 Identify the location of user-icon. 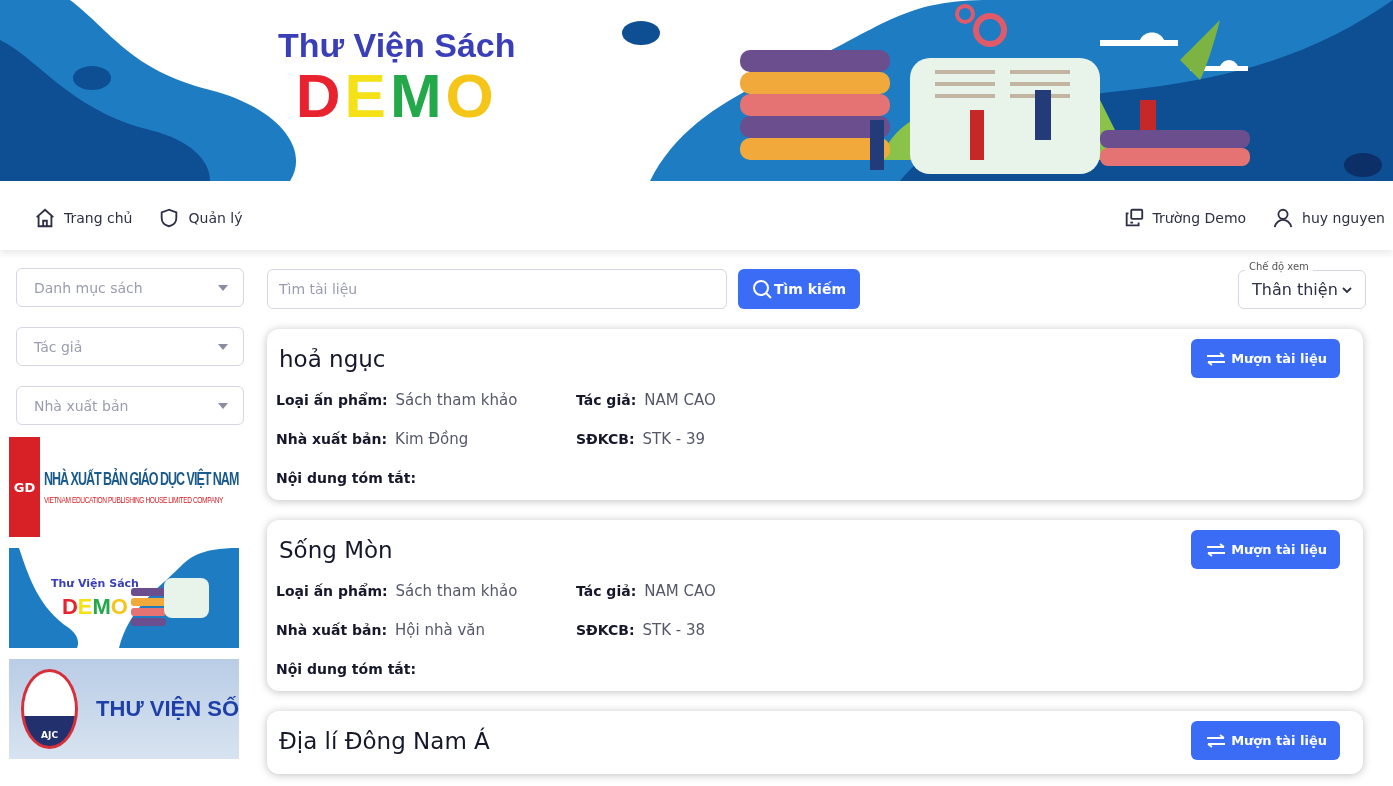
(1283, 217).